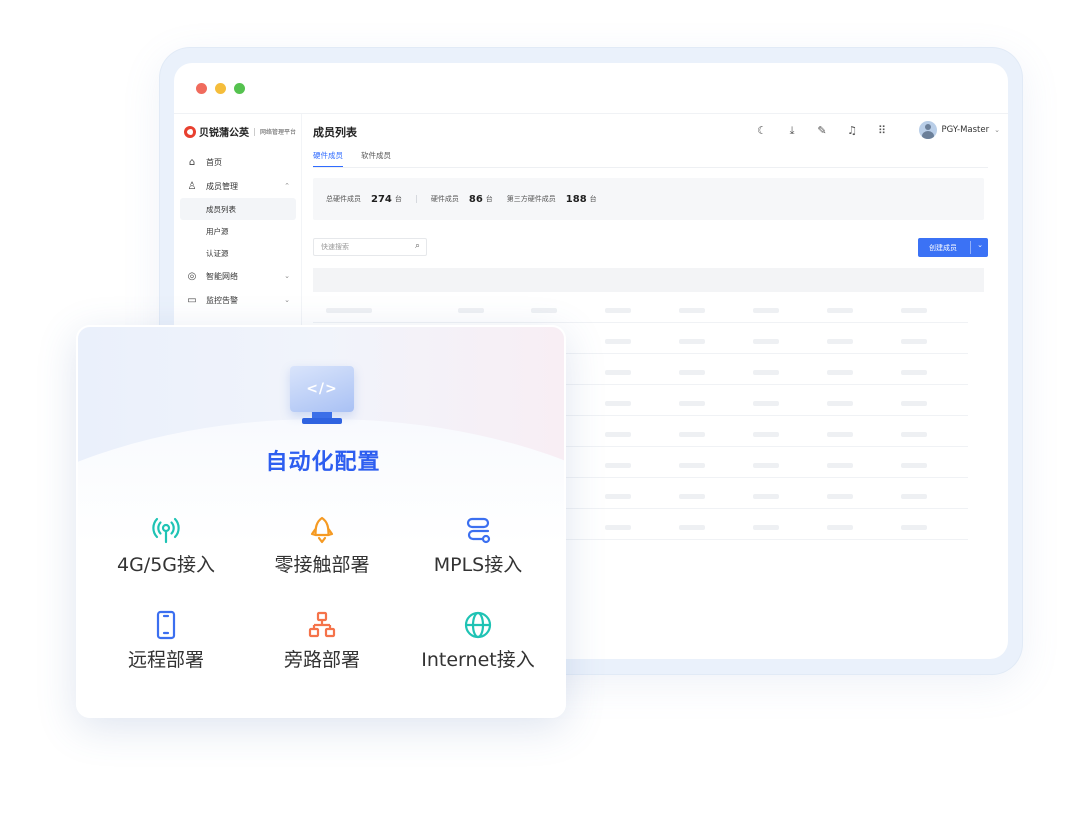 Image resolution: width=1080 pixels, height=833 pixels. What do you see at coordinates (444, 199) in the screenshot?
I see `stat-hardware-label: 硬件成员` at bounding box center [444, 199].